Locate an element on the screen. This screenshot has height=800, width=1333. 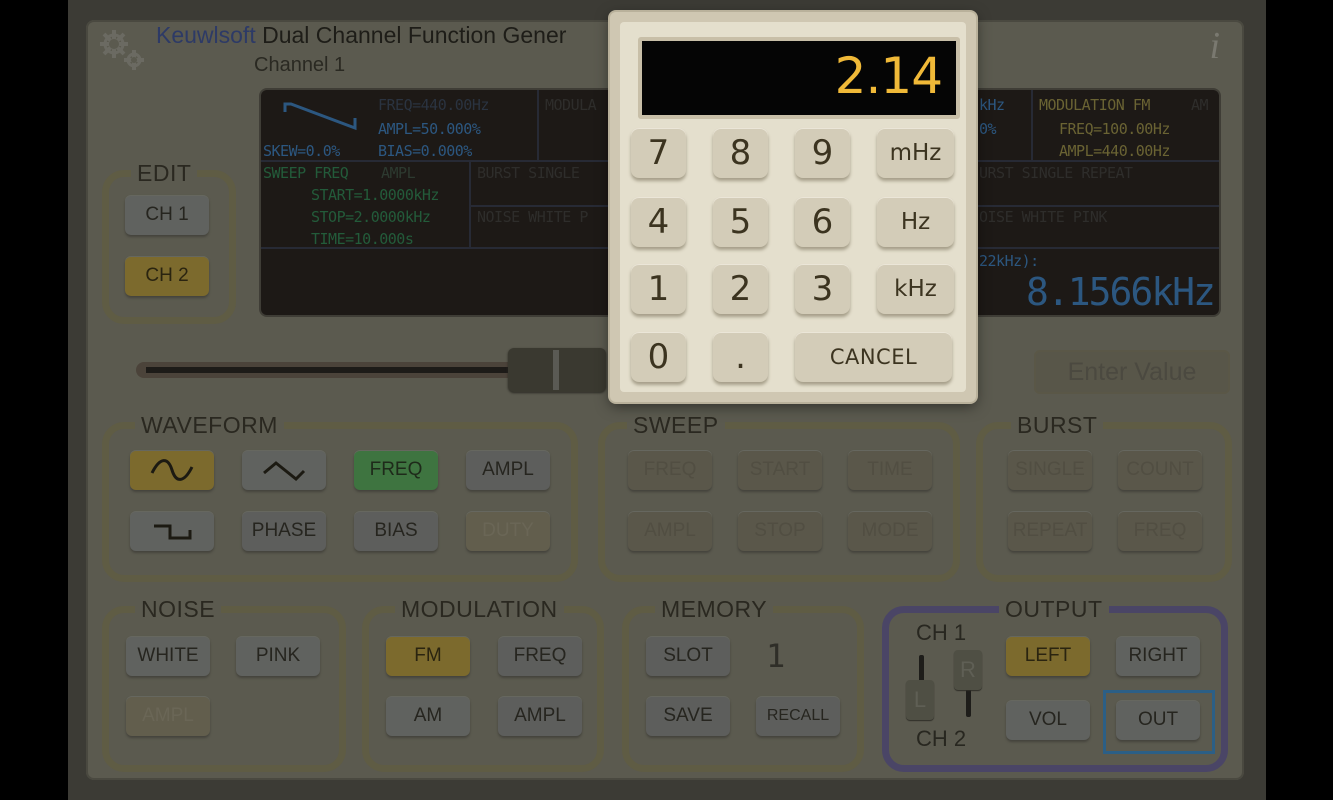
memory-label: MEMORY is located at coordinates (714, 609).